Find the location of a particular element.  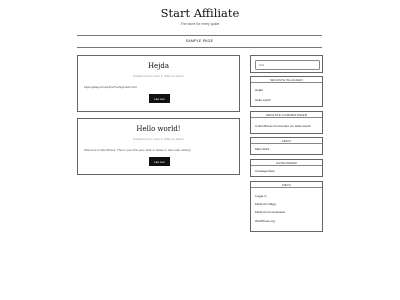

meta-link-login: Logga in is located at coordinates (261, 196).